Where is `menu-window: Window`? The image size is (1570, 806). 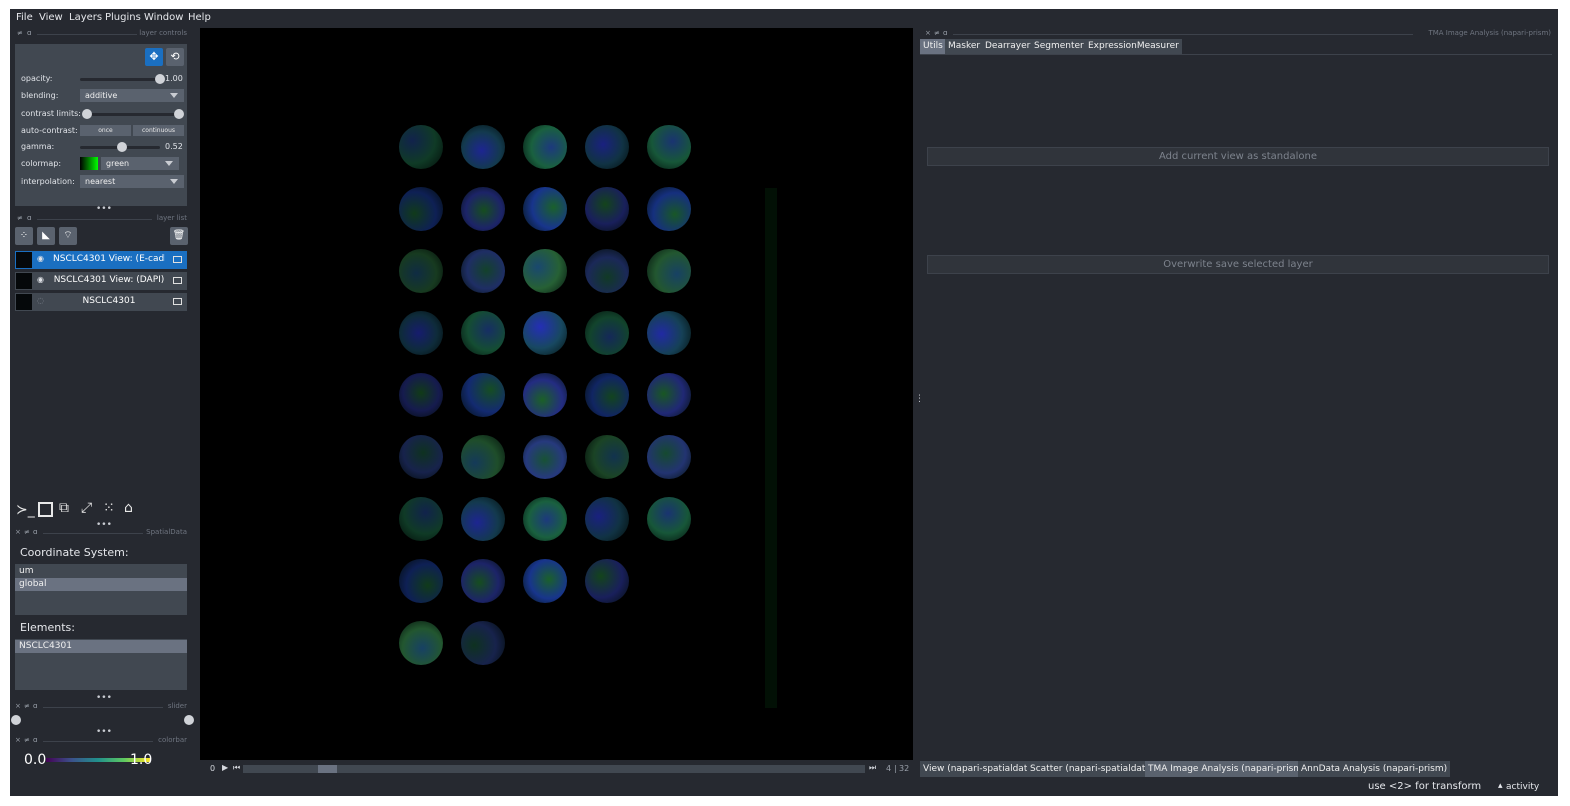
menu-window: Window is located at coordinates (163, 17).